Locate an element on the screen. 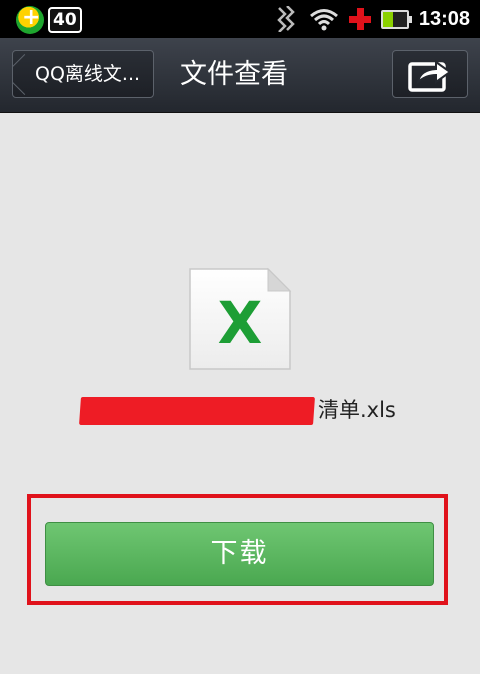  status-right: 13:08 is located at coordinates (372, 19).